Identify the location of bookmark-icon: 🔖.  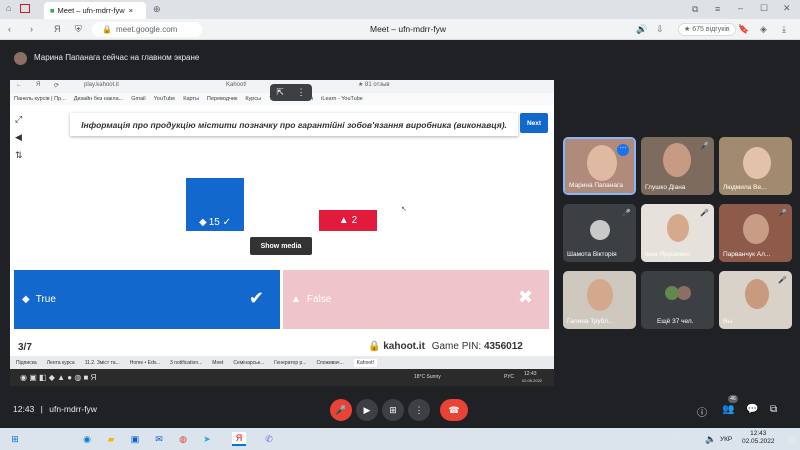
(743, 29).